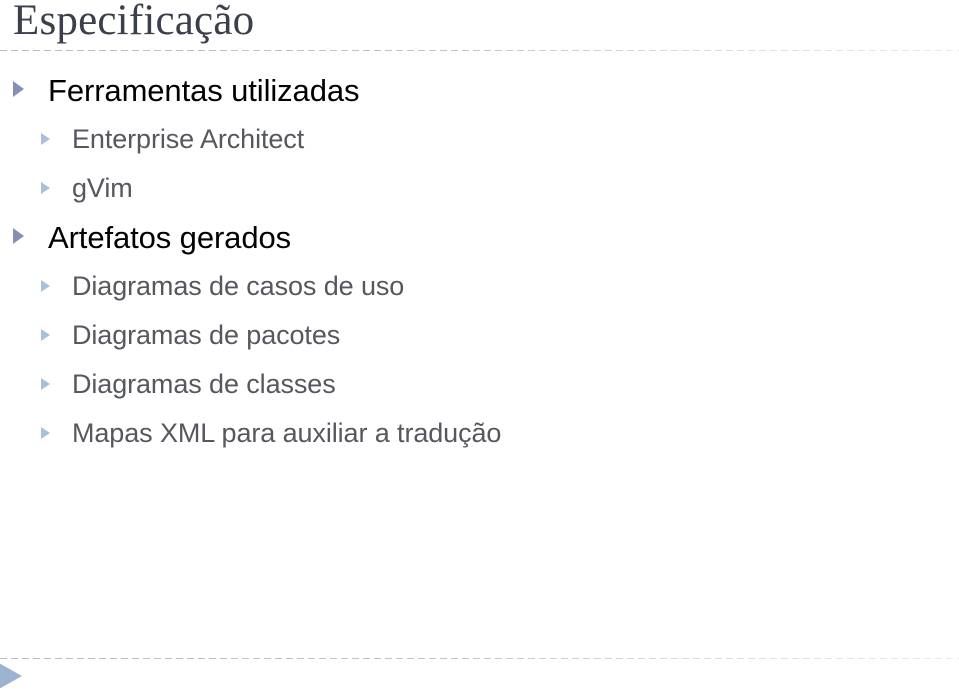 The image size is (959, 691). Describe the element at coordinates (206, 335) in the screenshot. I see `bullet-item-label: Diagramas de pacotes` at that location.